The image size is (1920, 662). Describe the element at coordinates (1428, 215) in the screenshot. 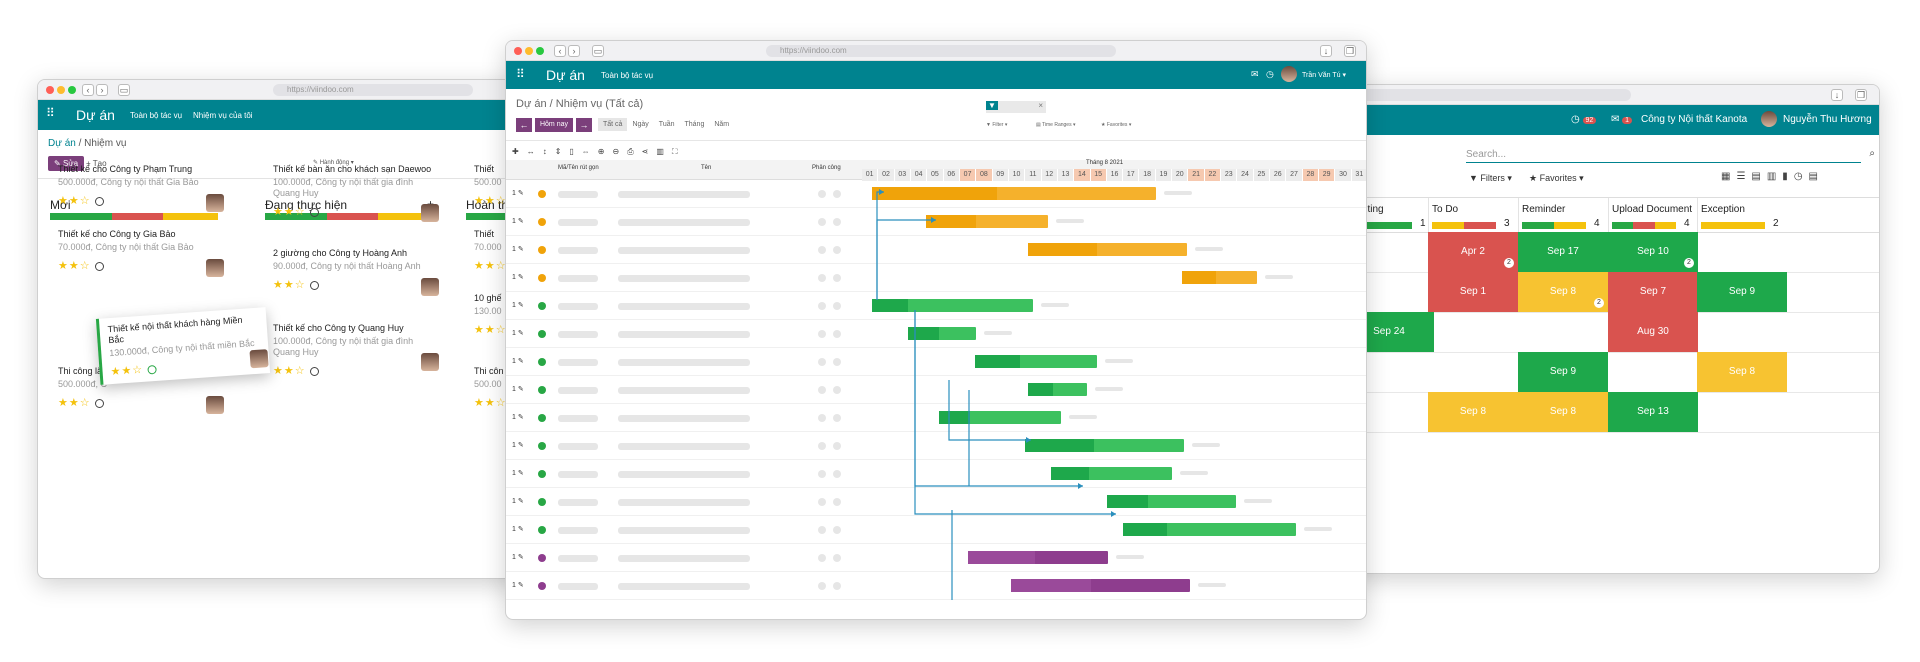

I see `column-divider` at that location.